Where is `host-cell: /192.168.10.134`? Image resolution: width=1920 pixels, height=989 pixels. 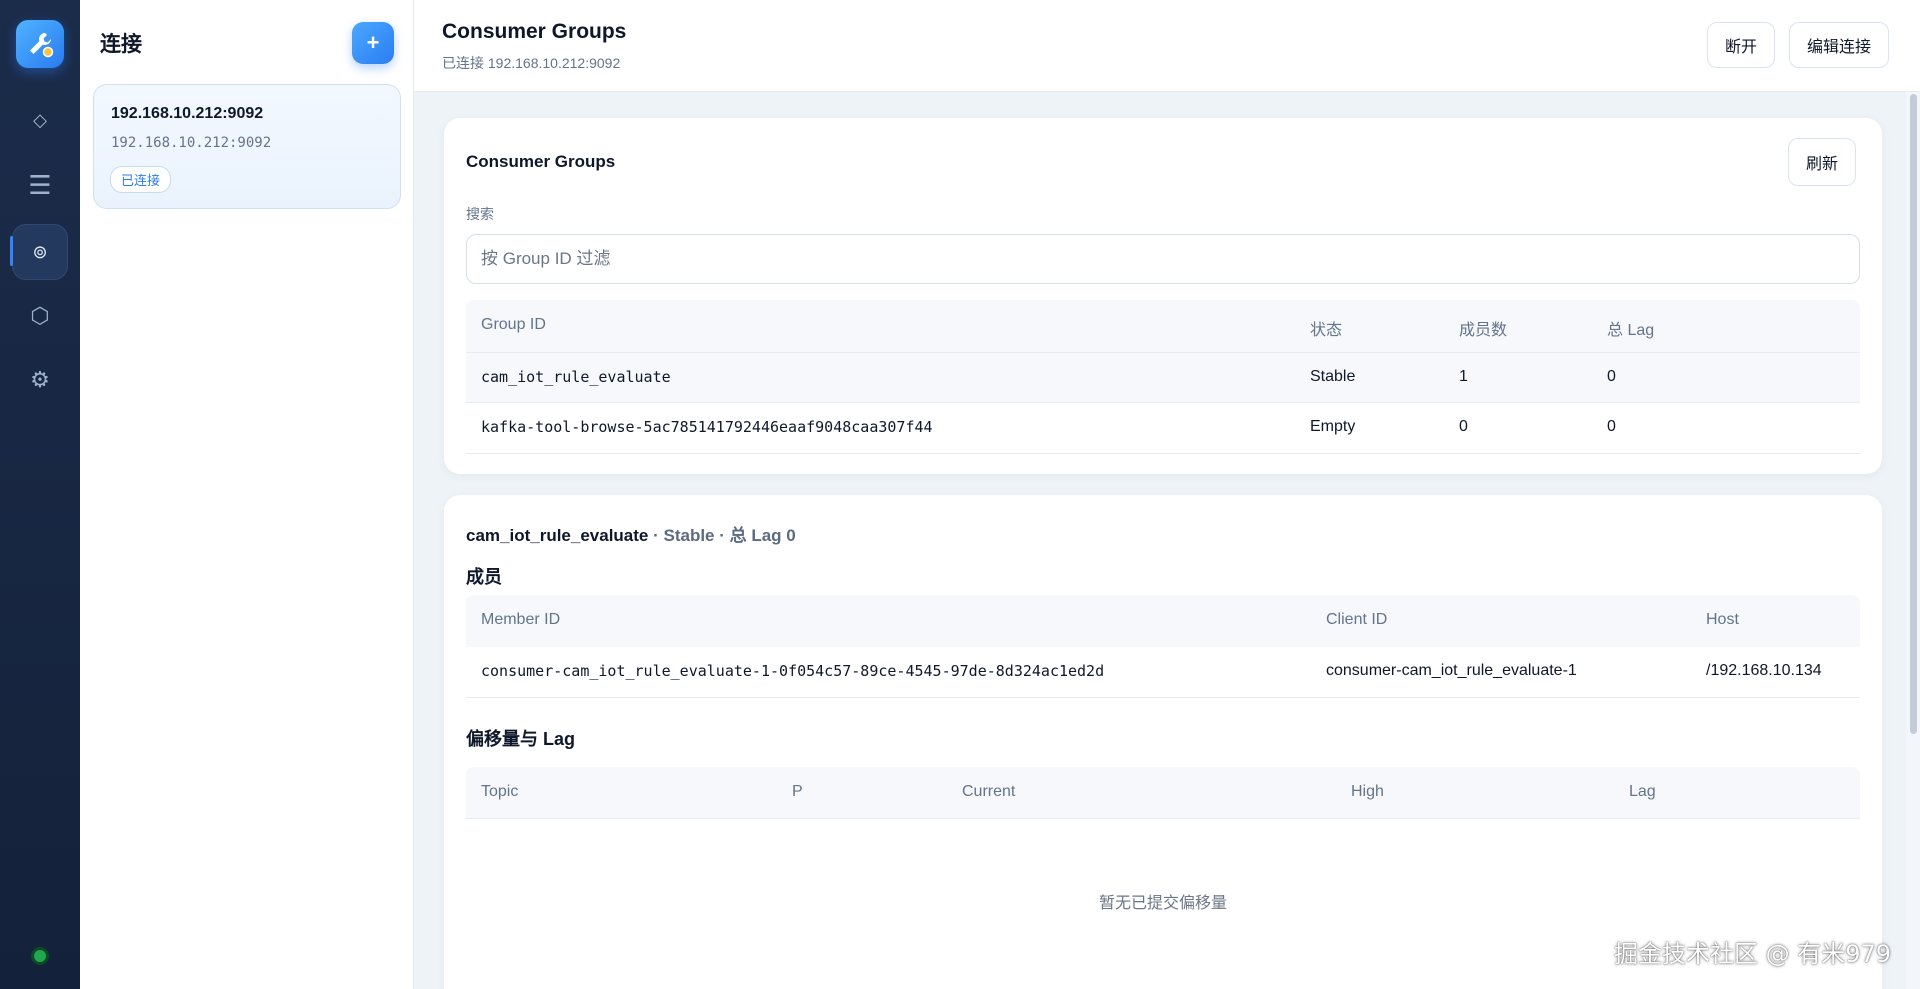
host-cell: /192.168.10.134 is located at coordinates (1764, 670).